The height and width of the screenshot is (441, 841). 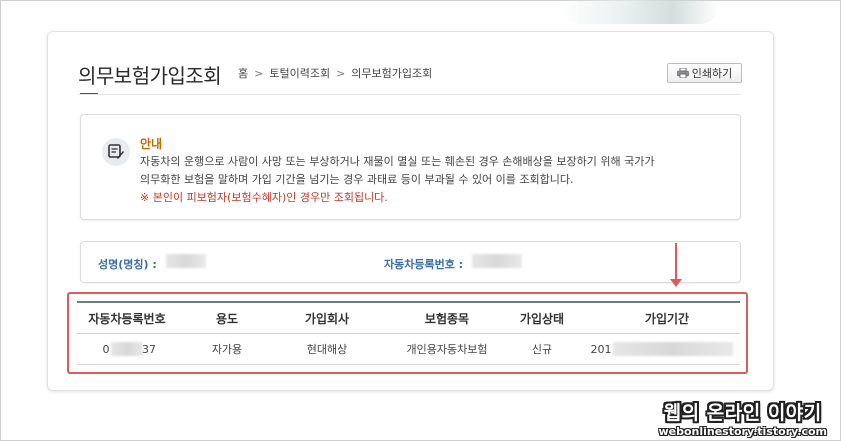 What do you see at coordinates (151, 144) in the screenshot?
I see `notice-title: 안내` at bounding box center [151, 144].